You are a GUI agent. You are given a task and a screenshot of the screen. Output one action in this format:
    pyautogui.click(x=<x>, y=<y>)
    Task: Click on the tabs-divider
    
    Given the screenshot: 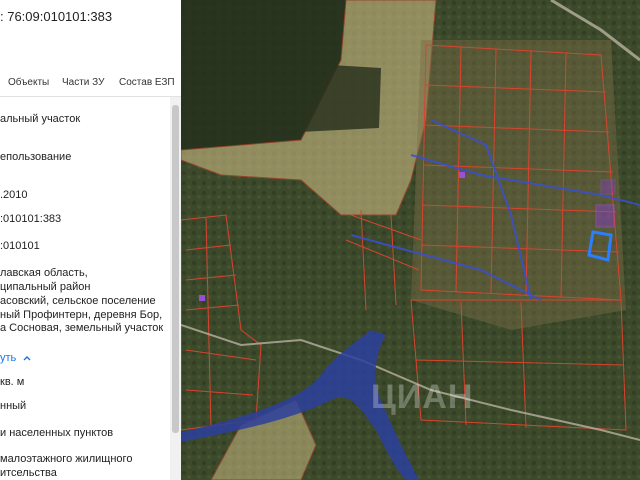 What is the action you would take?
    pyautogui.click(x=90, y=96)
    